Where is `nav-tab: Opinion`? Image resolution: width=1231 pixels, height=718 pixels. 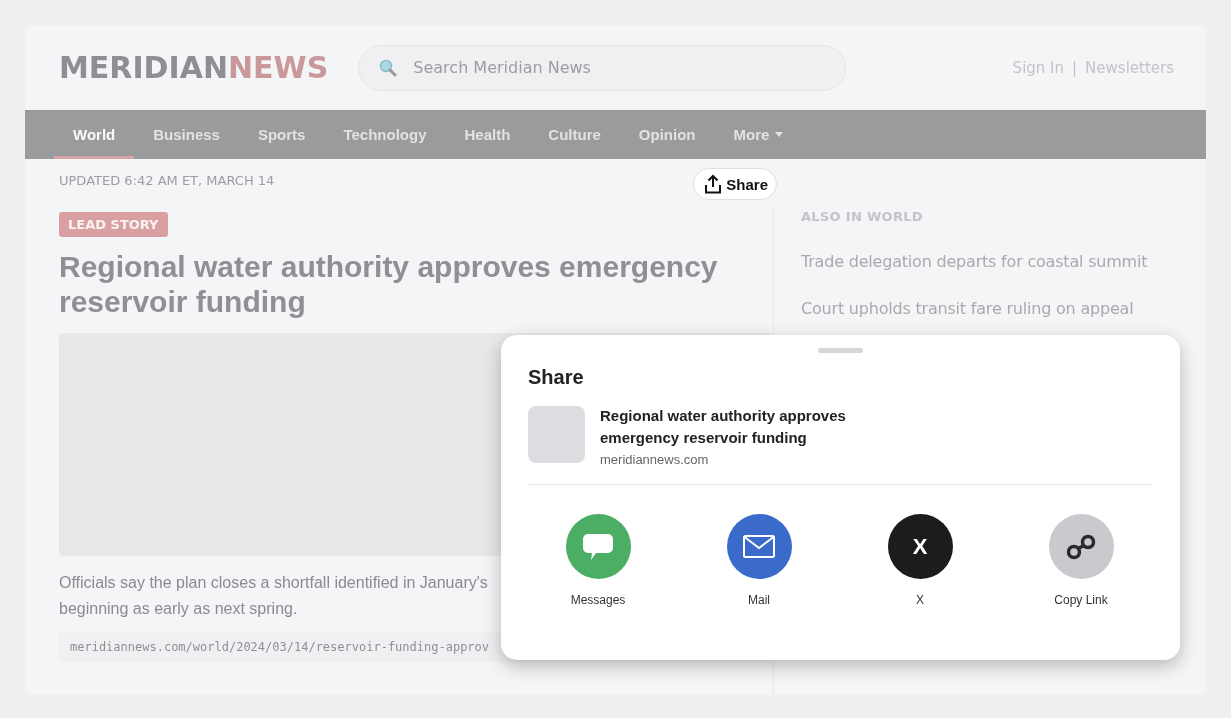 nav-tab: Opinion is located at coordinates (667, 134).